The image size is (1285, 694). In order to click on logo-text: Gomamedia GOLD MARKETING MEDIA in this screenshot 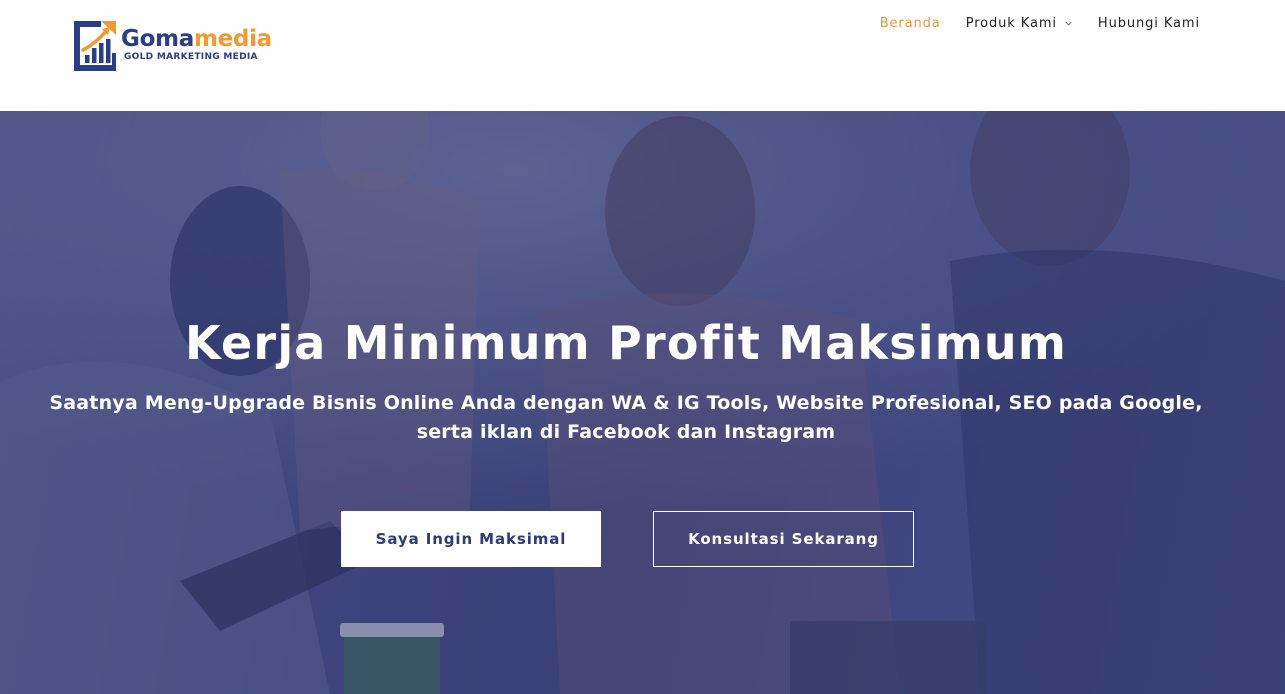, I will do `click(196, 44)`.